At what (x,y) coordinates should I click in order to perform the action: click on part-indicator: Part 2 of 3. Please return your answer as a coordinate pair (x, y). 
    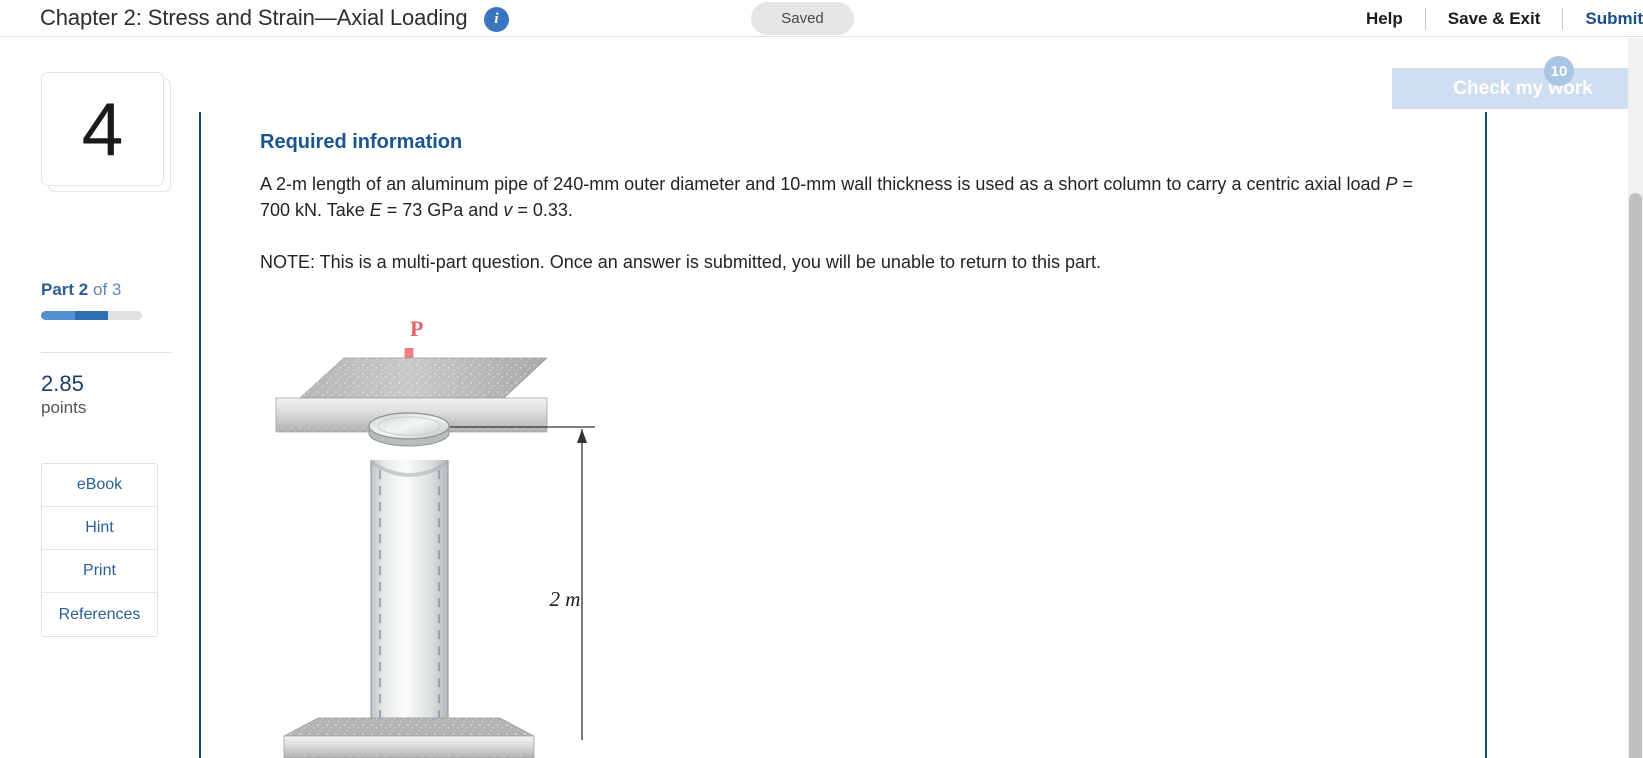
    Looking at the image, I should click on (81, 290).